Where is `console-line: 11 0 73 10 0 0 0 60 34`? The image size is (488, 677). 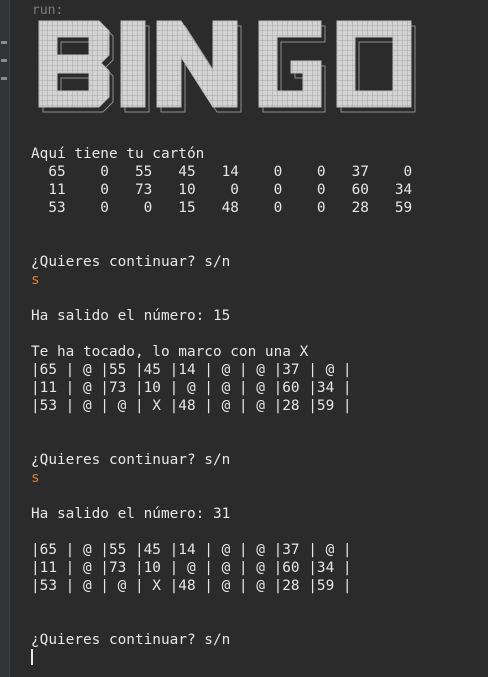
console-line: 11 0 73 10 0 0 0 60 34 is located at coordinates (222, 190).